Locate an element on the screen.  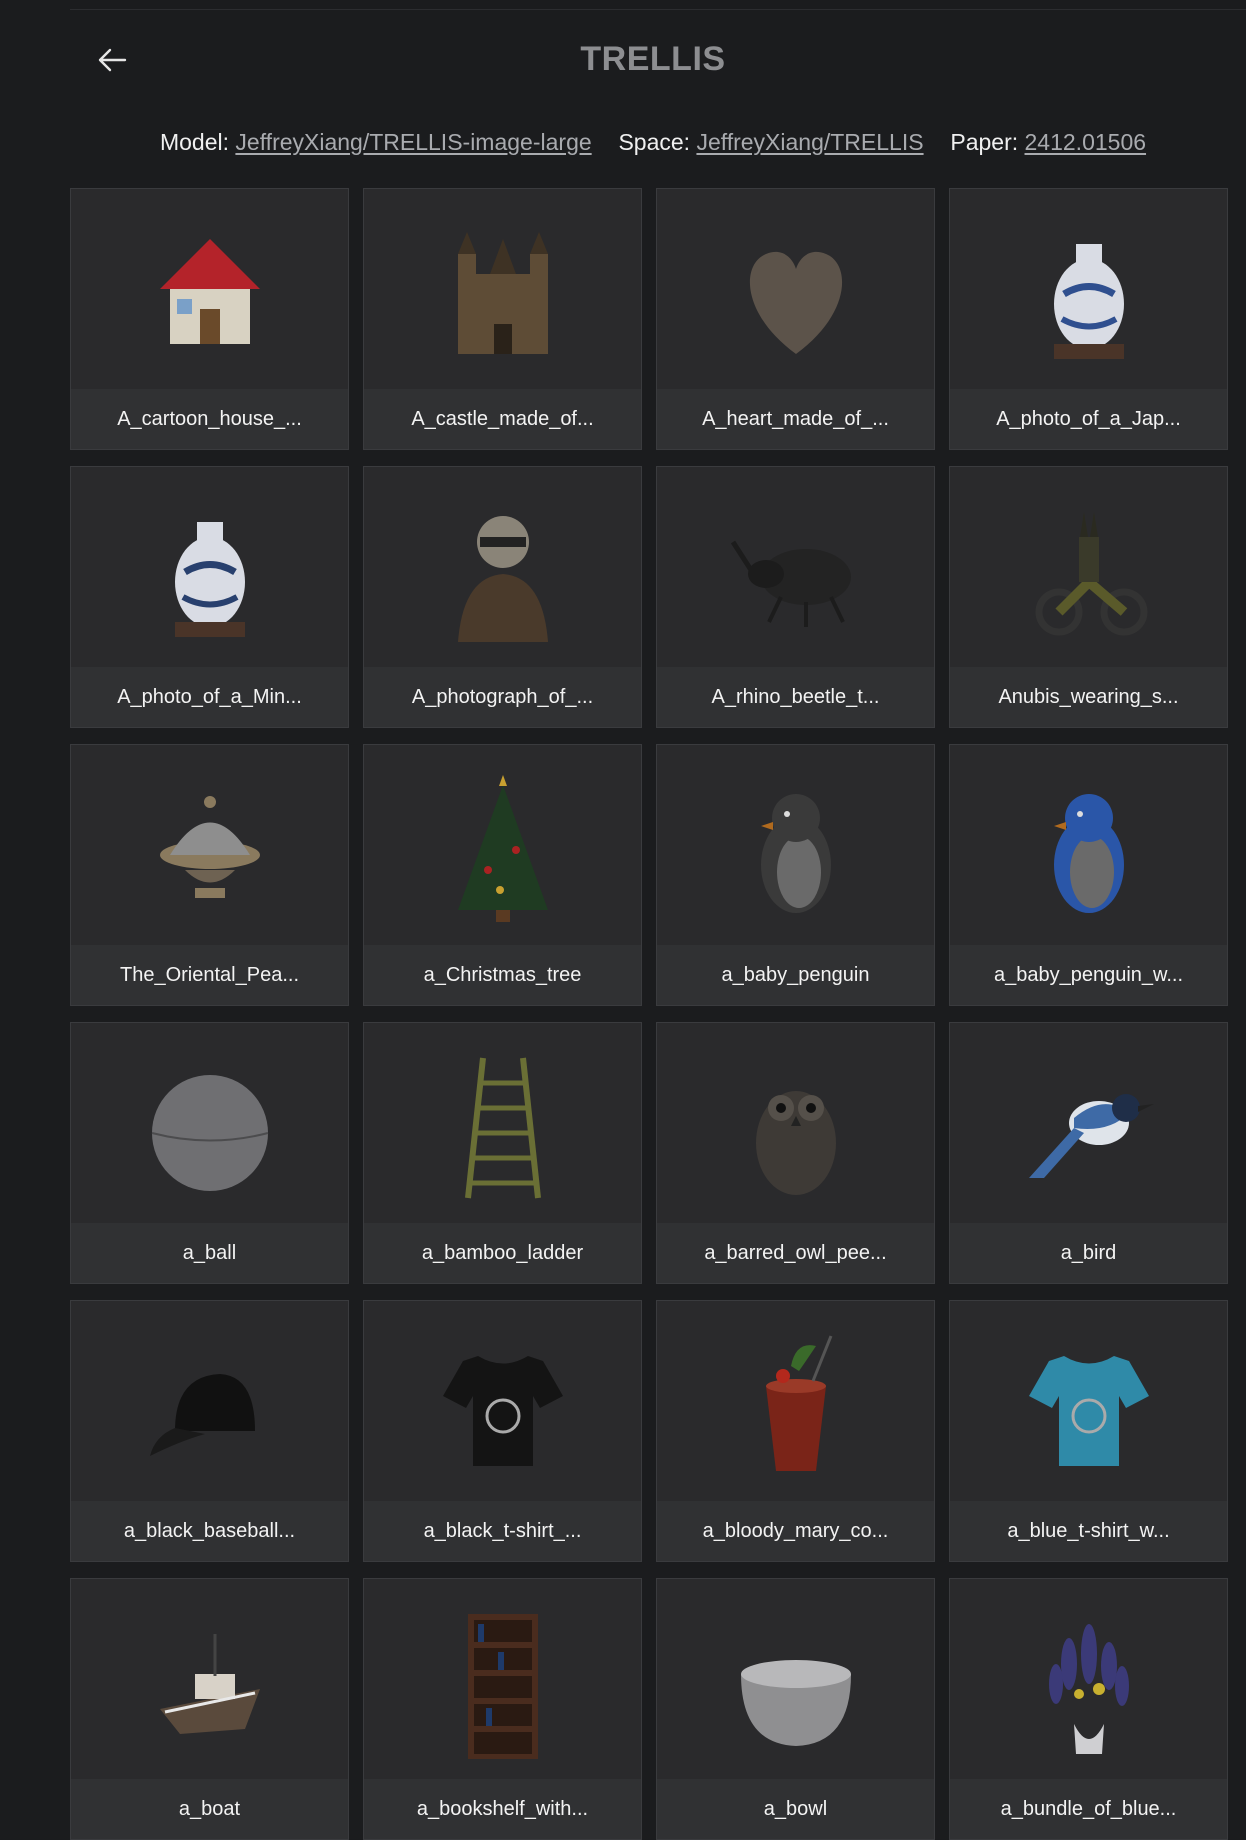
gallery-card: a_Christmas_tree is located at coordinates (502, 875).